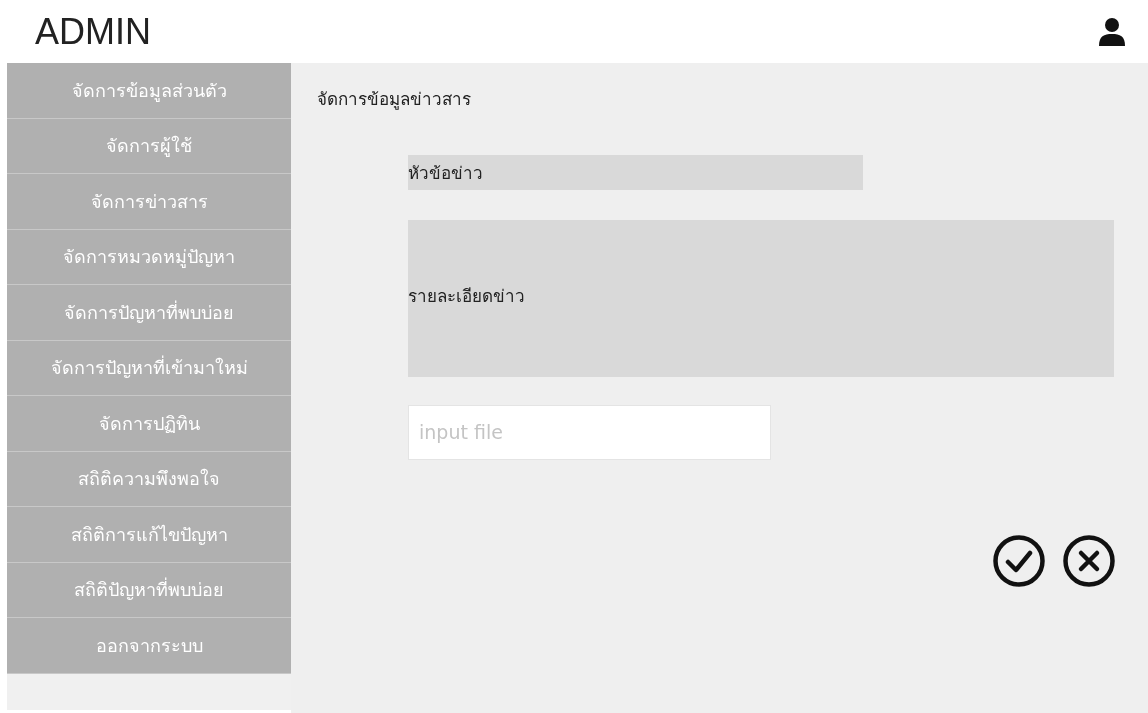  Describe the element at coordinates (1112, 31) in the screenshot. I see `user-icon` at that location.